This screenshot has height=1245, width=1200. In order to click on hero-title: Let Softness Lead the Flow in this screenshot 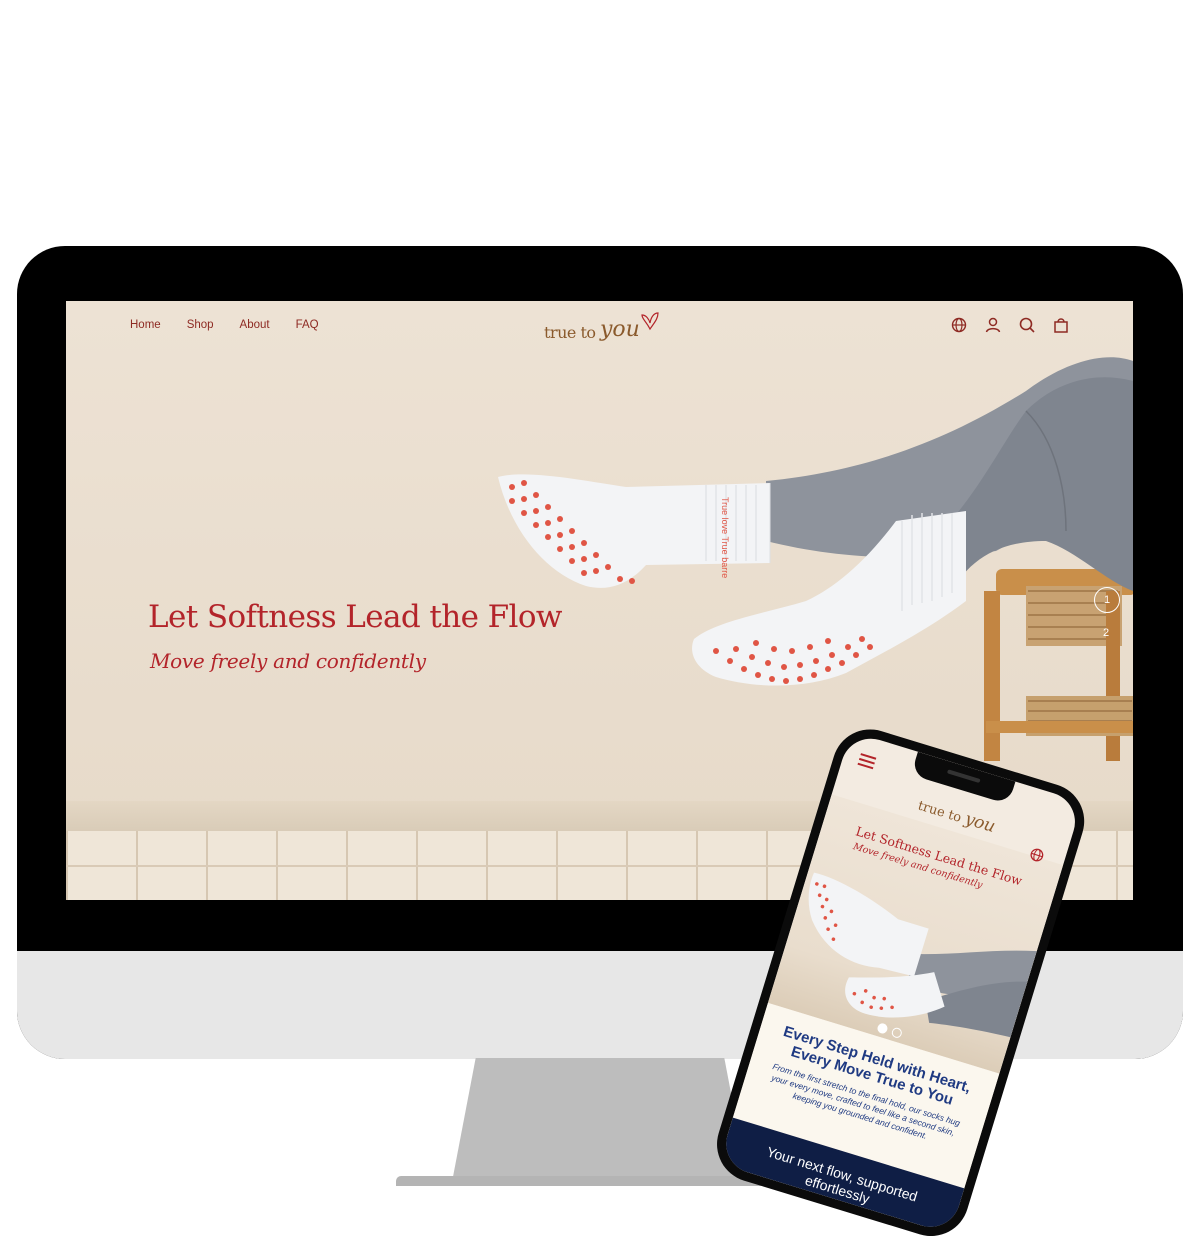, I will do `click(355, 617)`.